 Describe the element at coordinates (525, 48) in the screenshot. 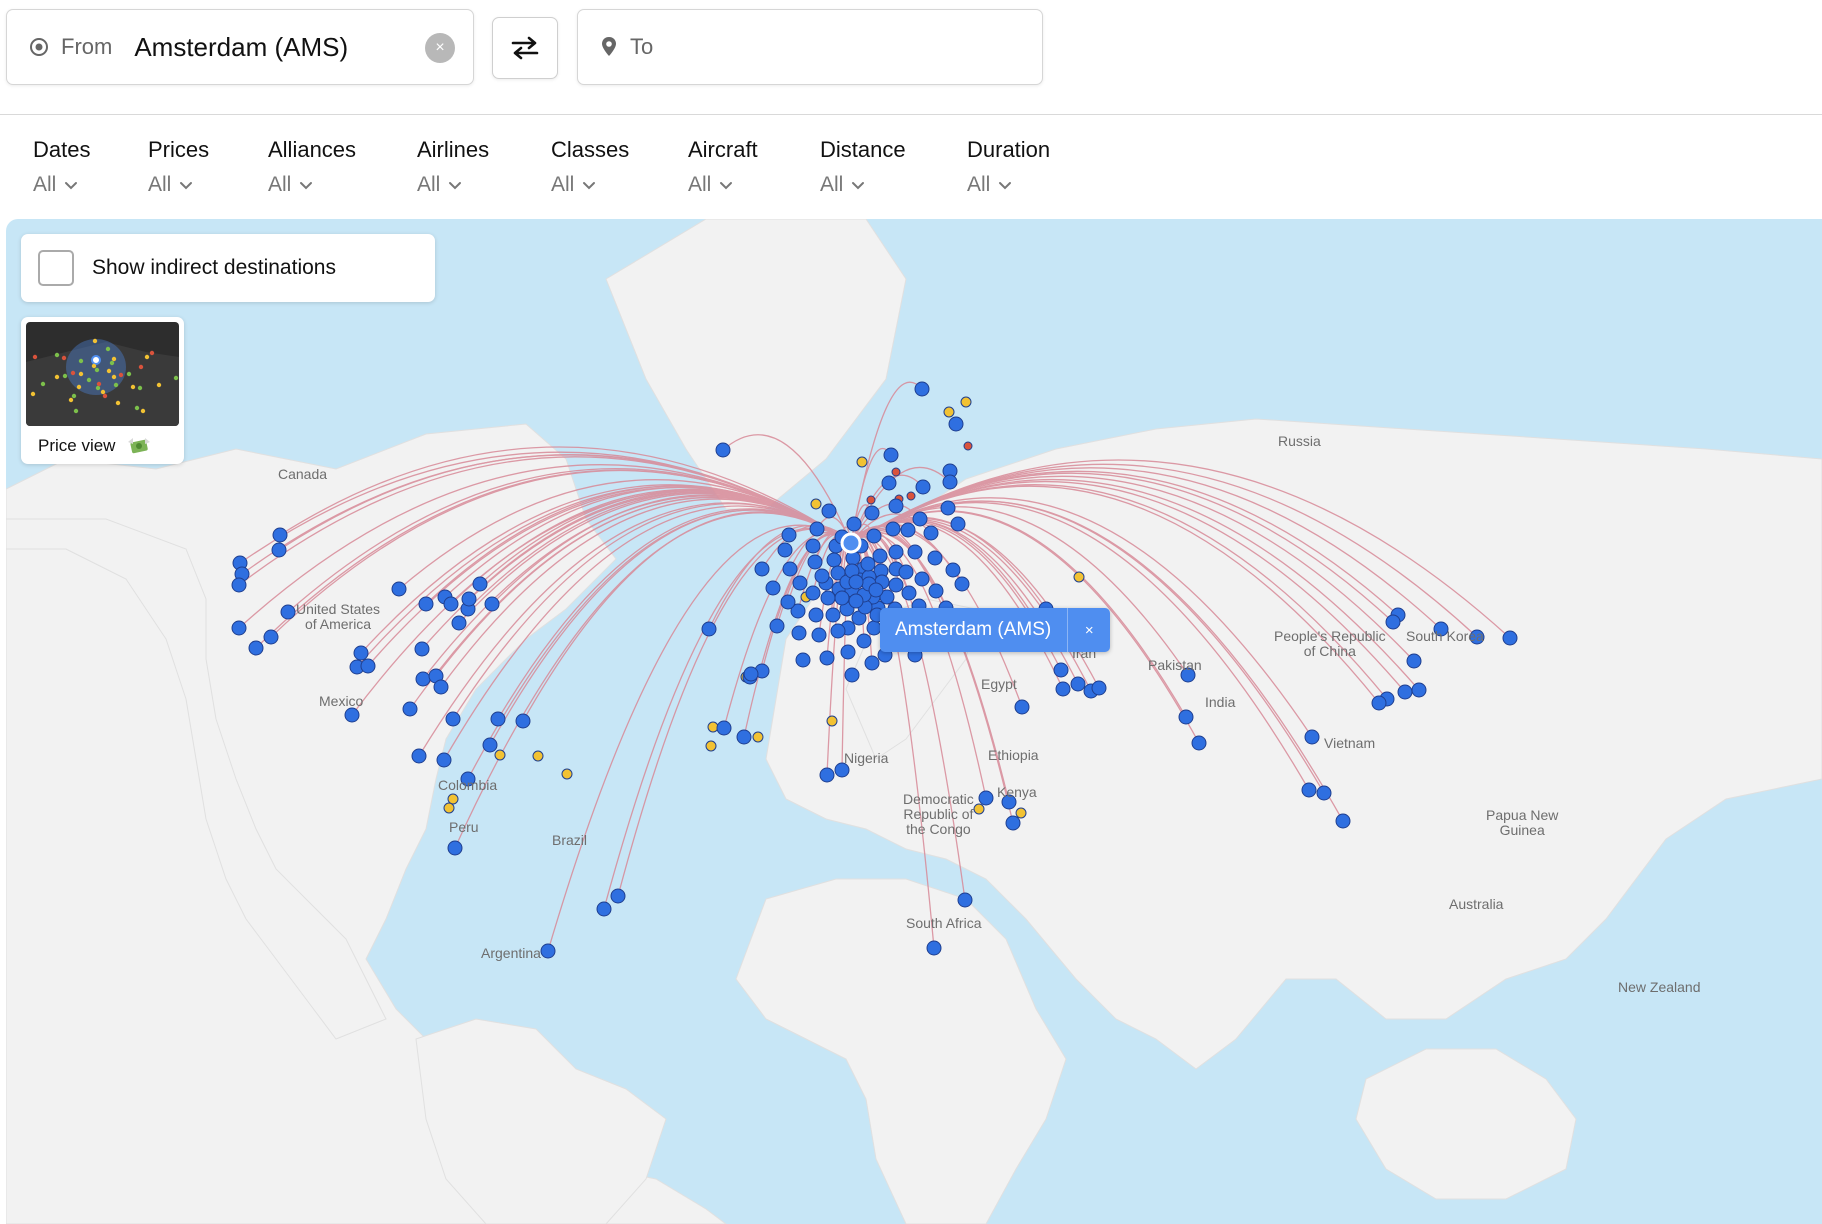

I see `swap-button` at that location.